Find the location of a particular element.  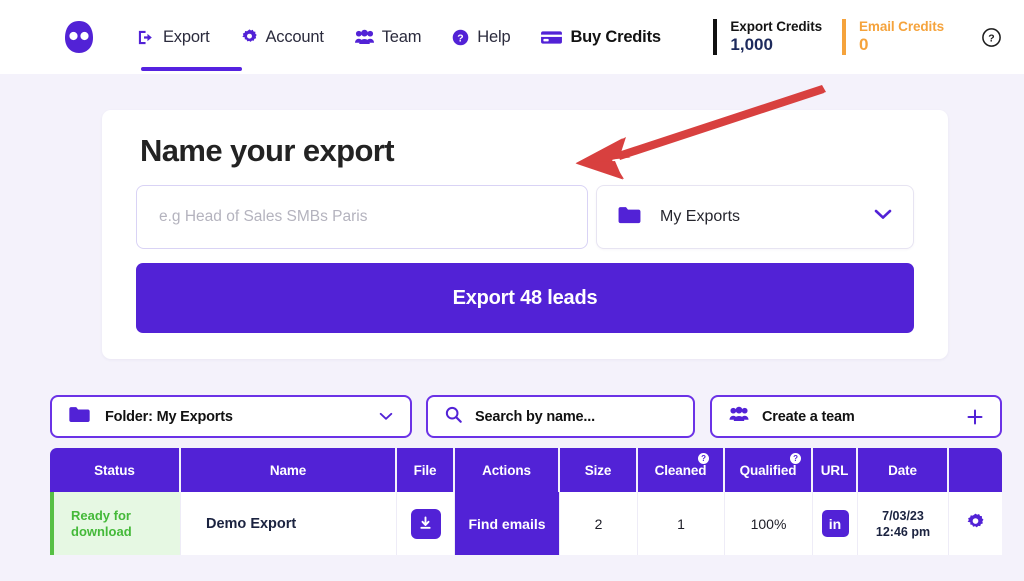

nav-label-account: Account is located at coordinates (294, 36).